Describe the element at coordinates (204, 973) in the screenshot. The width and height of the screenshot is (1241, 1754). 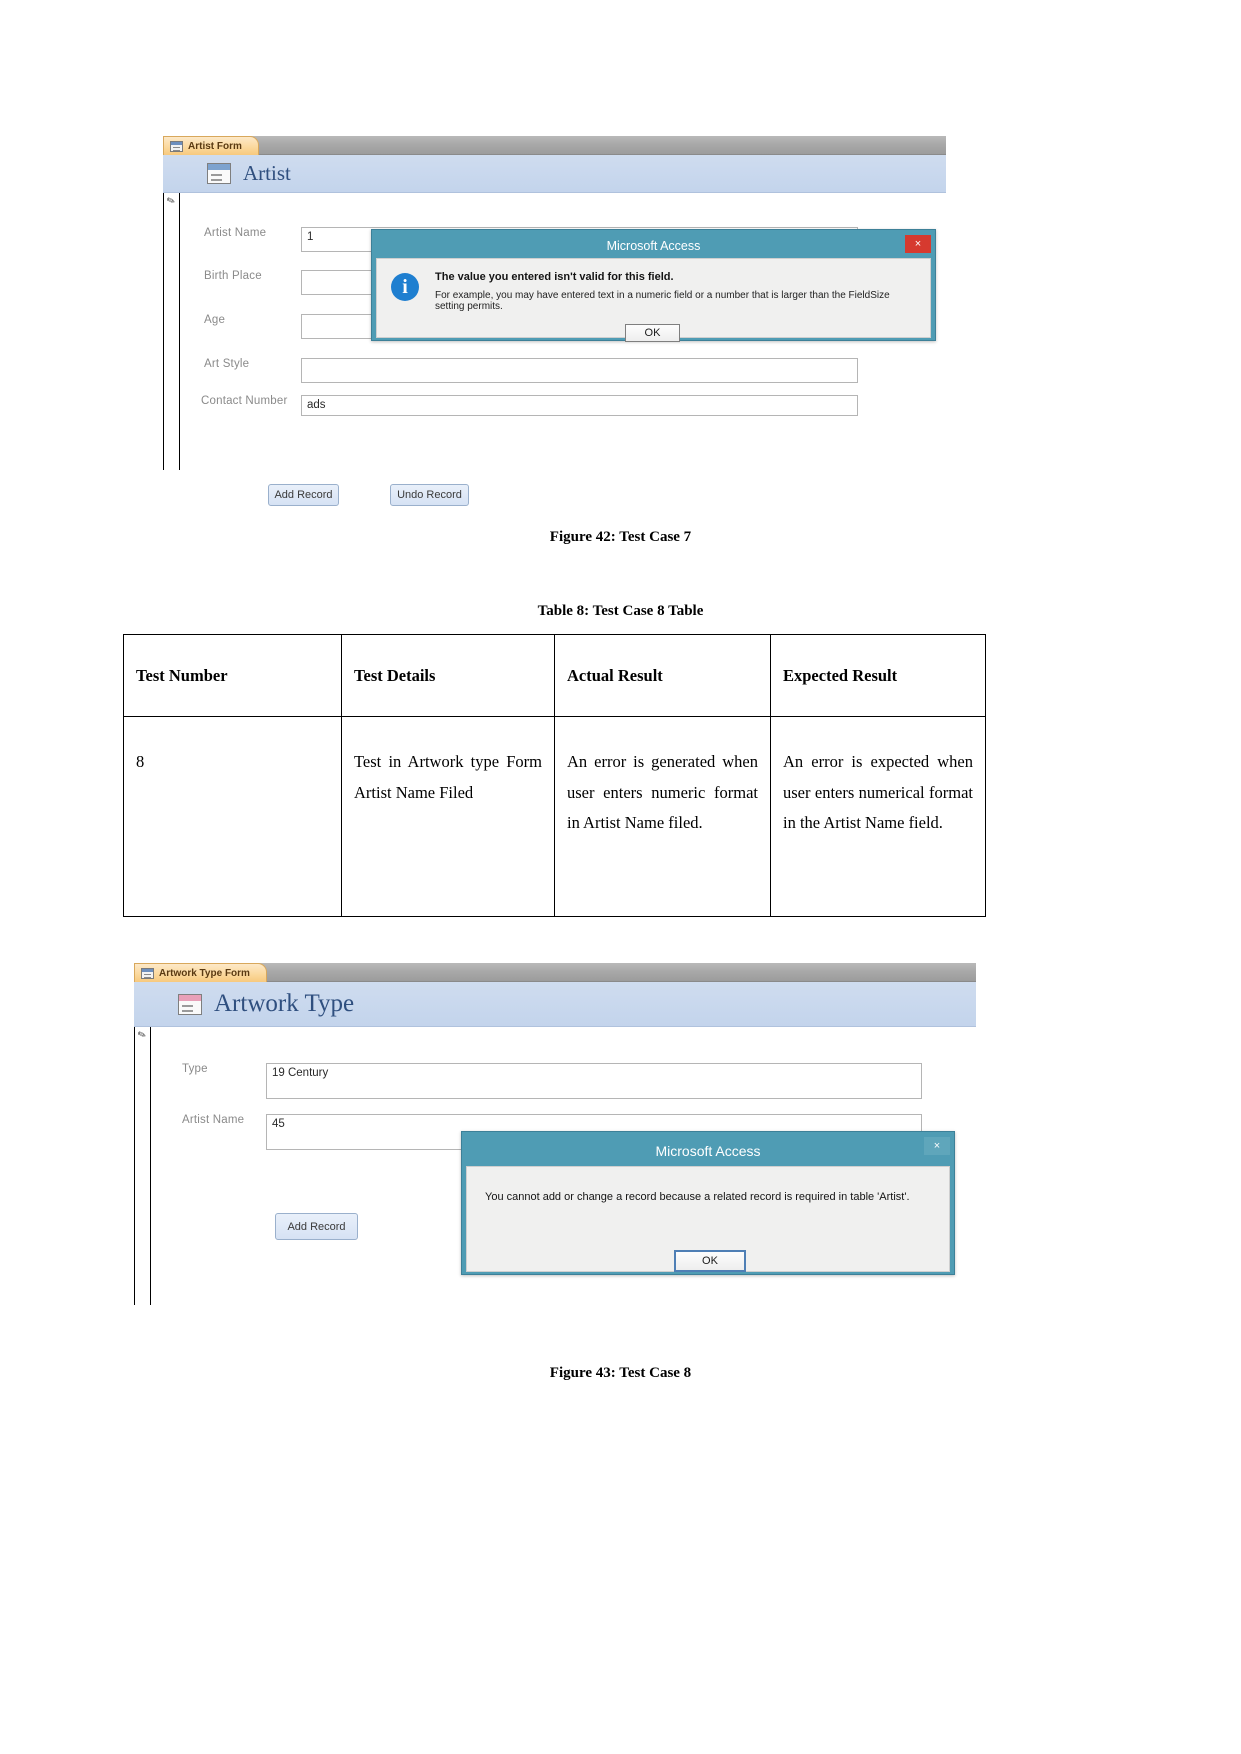
I see `tab-artwork-type-form-label: Artwork Type Form` at that location.